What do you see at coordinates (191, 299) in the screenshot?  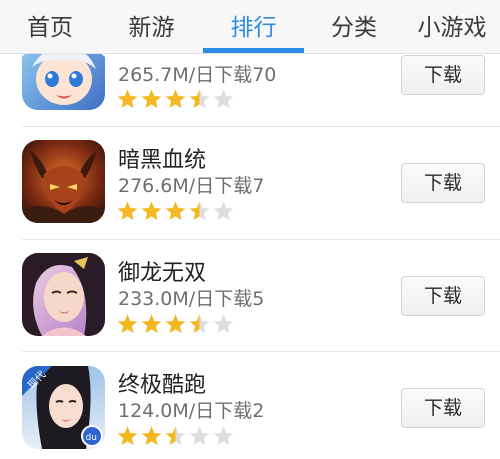 I see `app-size-downloads: 233.0M/日下载5` at bounding box center [191, 299].